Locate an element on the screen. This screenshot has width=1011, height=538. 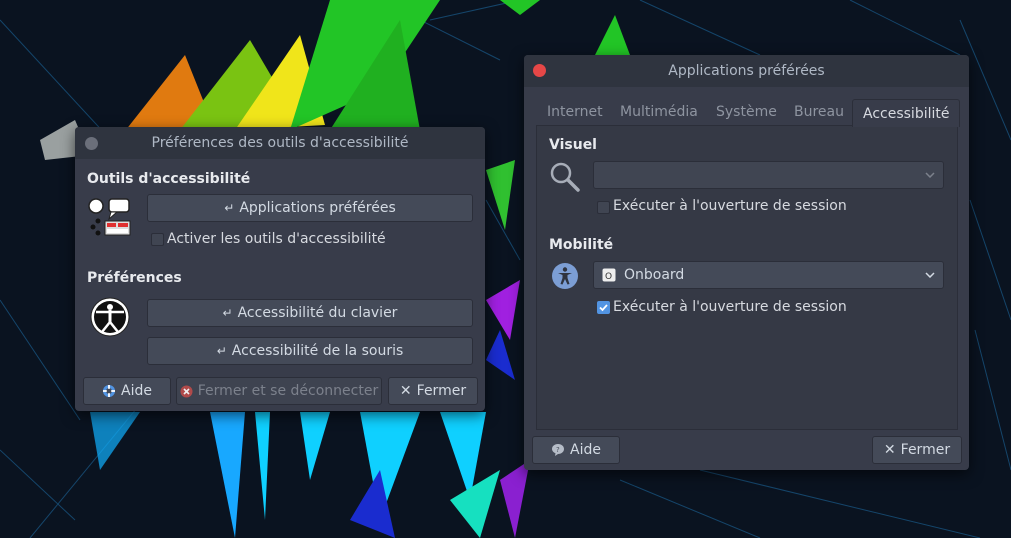
keyboard-accessibility-label: Accessibilité du clavier is located at coordinates (317, 313).